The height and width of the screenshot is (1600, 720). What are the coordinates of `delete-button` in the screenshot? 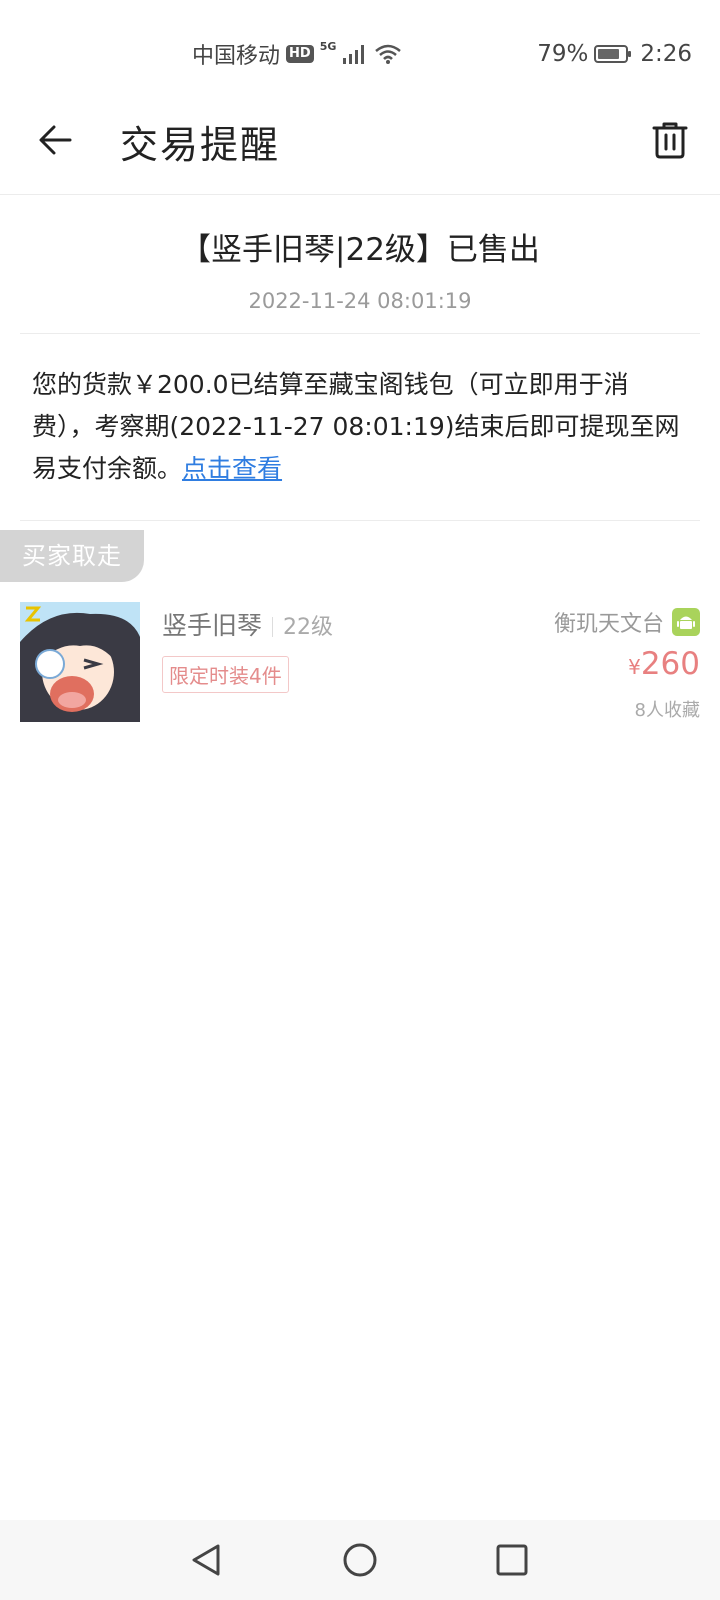 It's located at (670, 140).